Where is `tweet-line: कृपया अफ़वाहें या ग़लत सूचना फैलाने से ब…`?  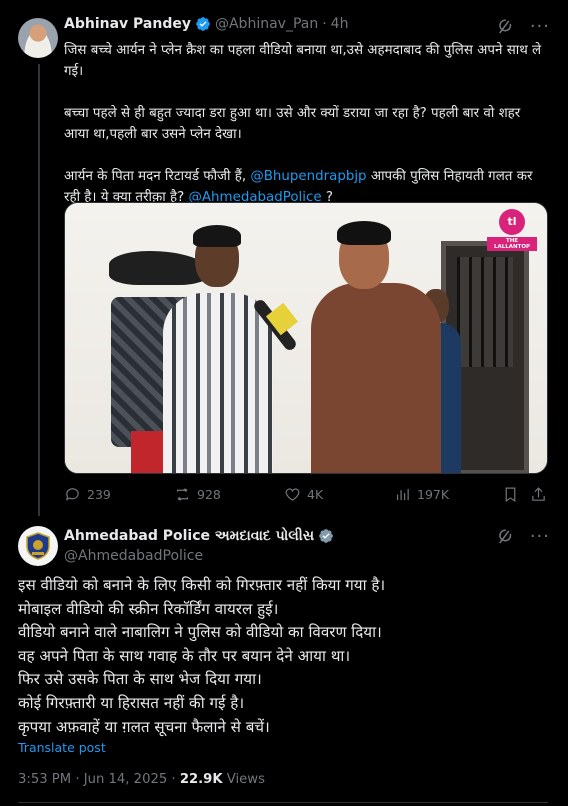 tweet-line: कृपया अफ़वाहें या ग़लत सूचना फैलाने से ब… is located at coordinates (144, 726).